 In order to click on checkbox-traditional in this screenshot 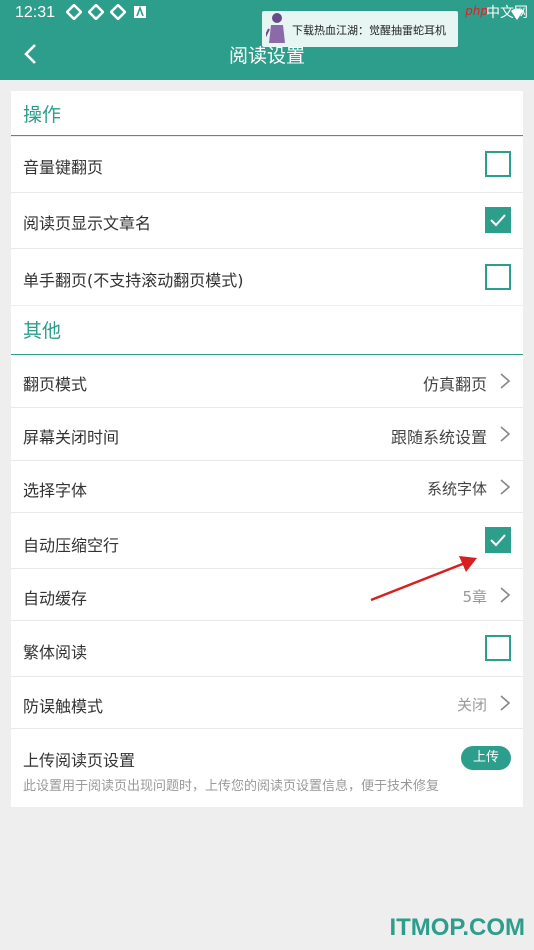, I will do `click(498, 648)`.